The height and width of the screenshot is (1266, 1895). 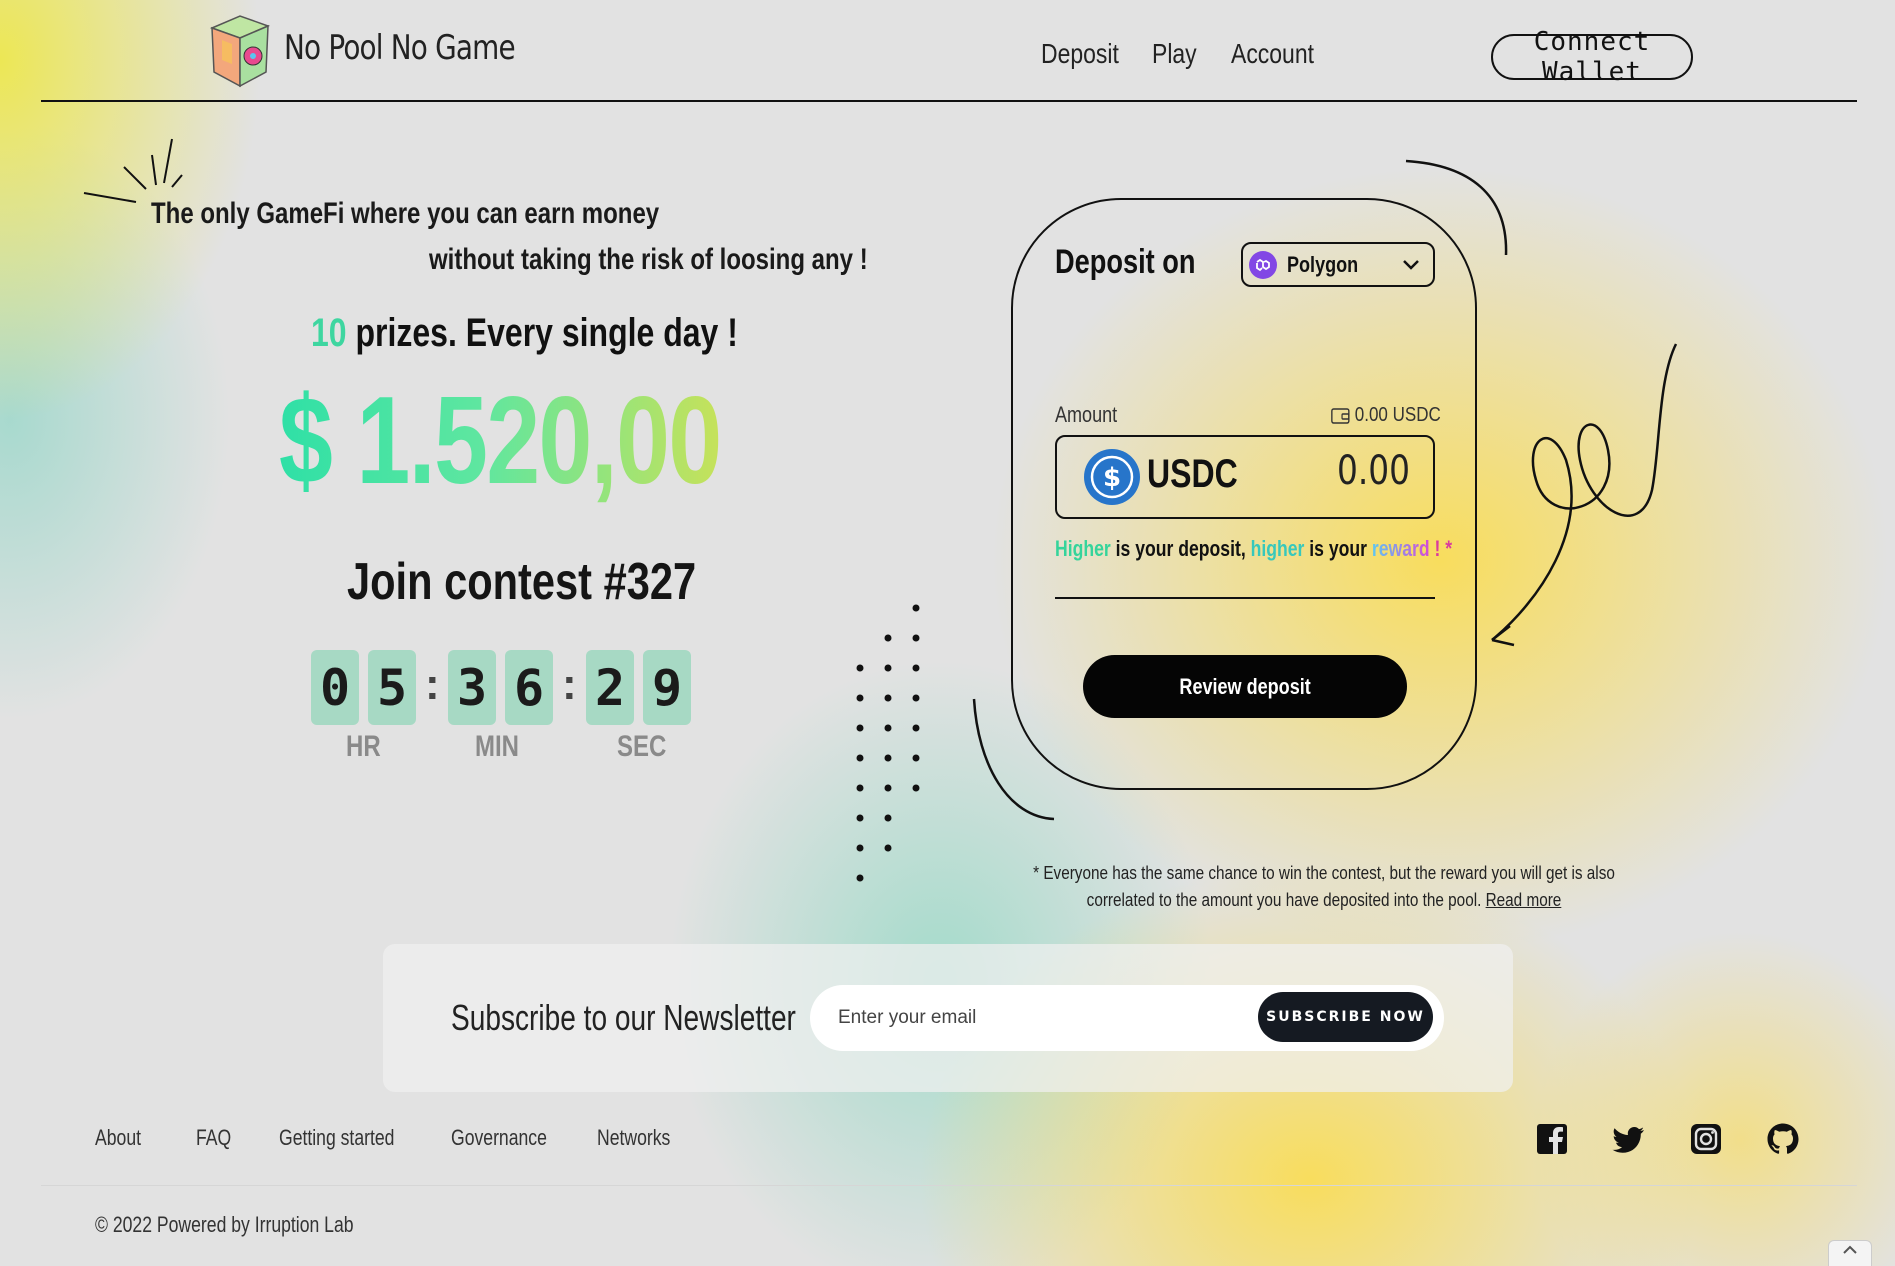 I want to click on footer-divider, so click(x=949, y=1185).